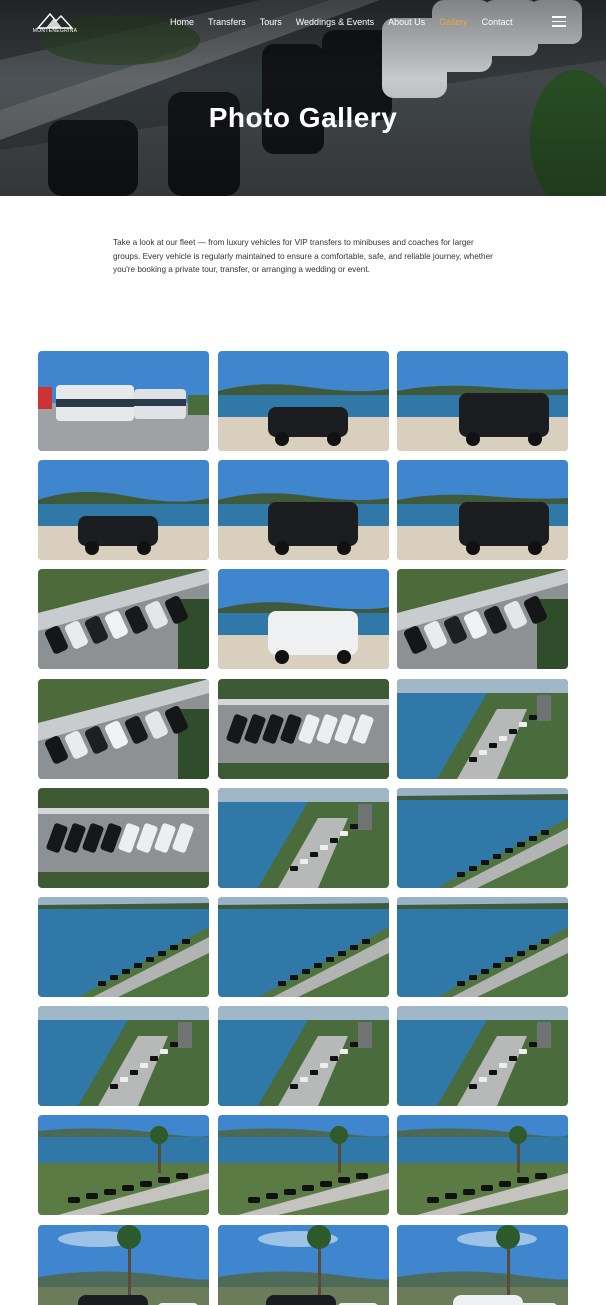 The width and height of the screenshot is (606, 1305). Describe the element at coordinates (227, 22) in the screenshot. I see `nav-item-transfers: Transfers` at that location.